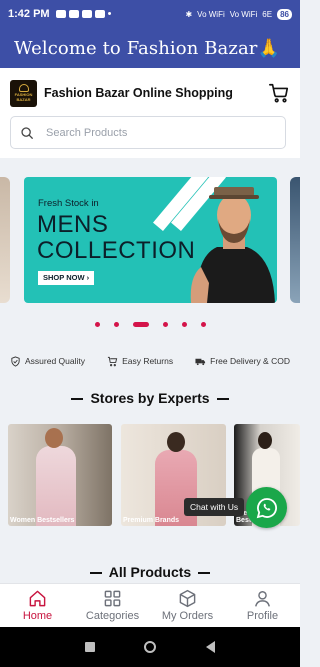 The width and height of the screenshot is (320, 667). I want to click on cart-icon, so click(279, 93).